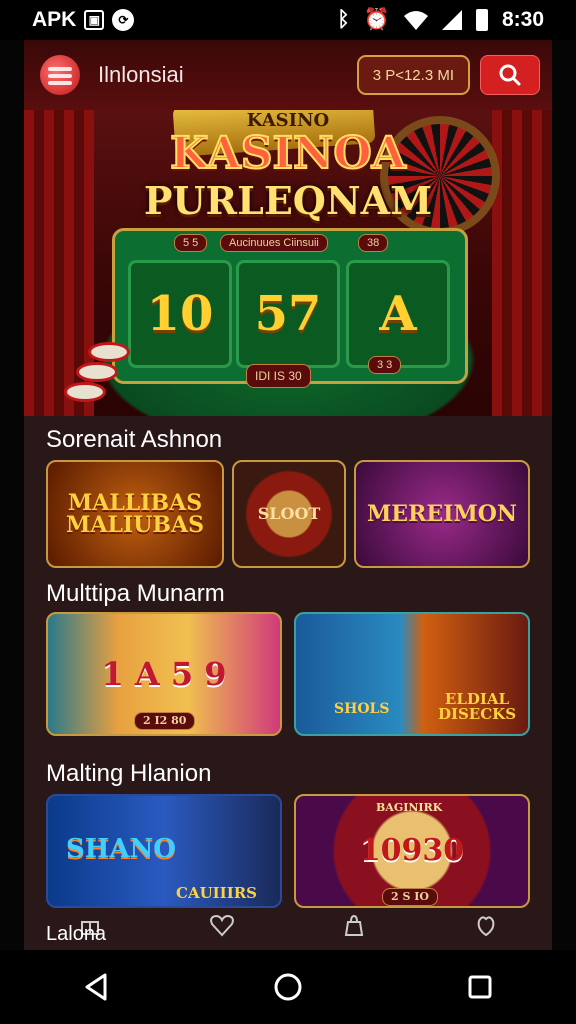  I want to click on bottom-nav-label: Lalona, so click(76, 934).